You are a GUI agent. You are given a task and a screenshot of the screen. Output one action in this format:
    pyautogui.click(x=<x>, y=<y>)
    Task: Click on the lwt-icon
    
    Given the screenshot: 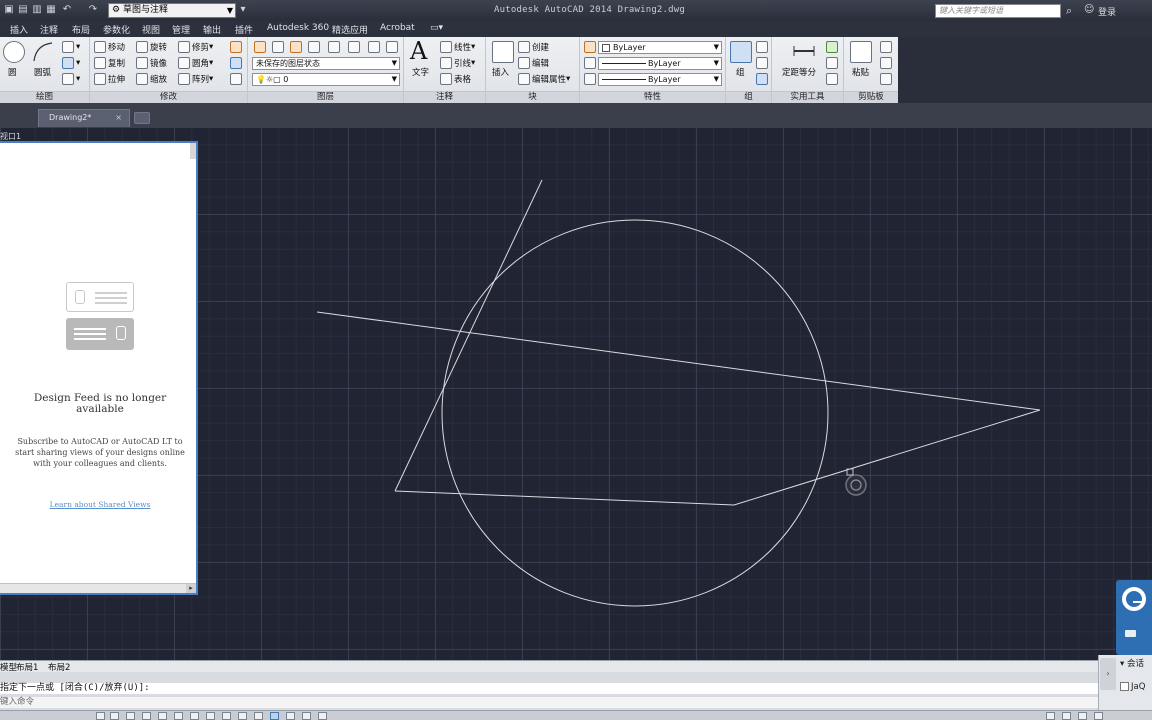 What is the action you would take?
    pyautogui.click(x=242, y=716)
    